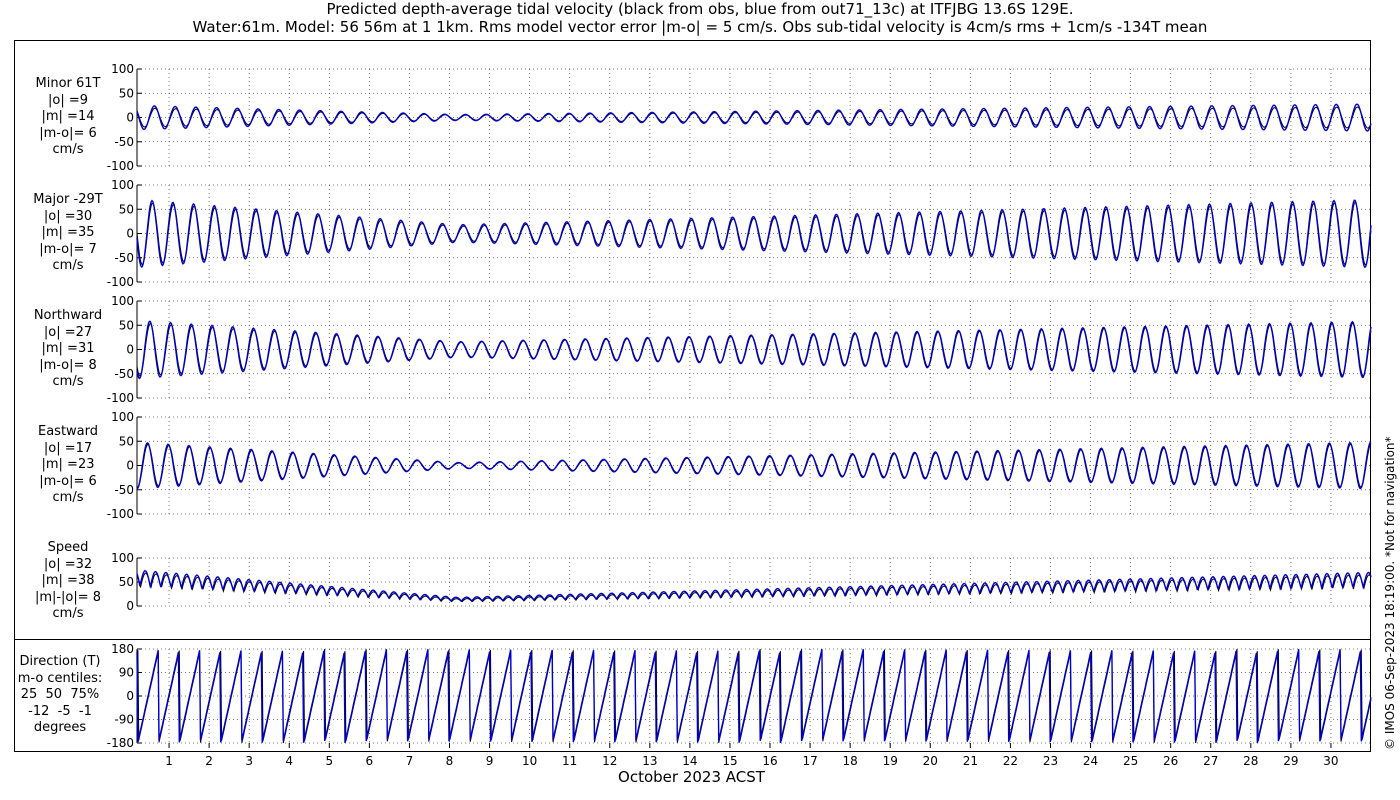  Describe the element at coordinates (450, 761) in the screenshot. I see `x-tick-label: 8` at that location.